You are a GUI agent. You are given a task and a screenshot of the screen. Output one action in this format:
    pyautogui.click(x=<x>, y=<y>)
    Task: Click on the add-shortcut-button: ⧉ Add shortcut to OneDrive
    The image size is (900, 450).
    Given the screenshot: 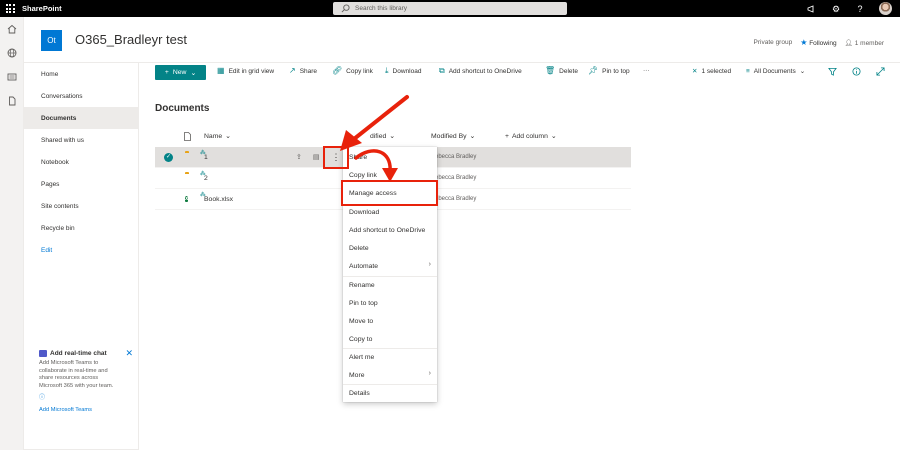 What is the action you would take?
    pyautogui.click(x=480, y=71)
    